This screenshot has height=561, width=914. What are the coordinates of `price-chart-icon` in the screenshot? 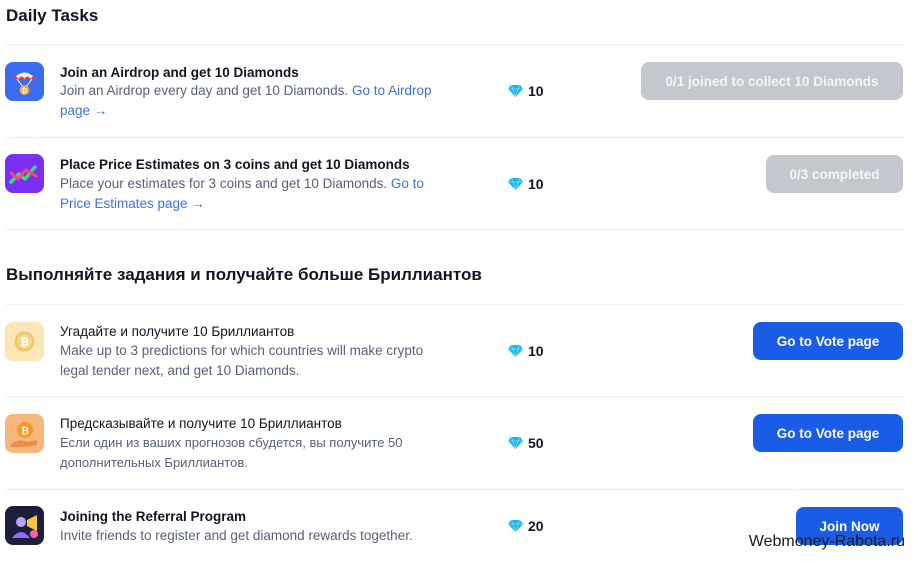 It's located at (24, 173).